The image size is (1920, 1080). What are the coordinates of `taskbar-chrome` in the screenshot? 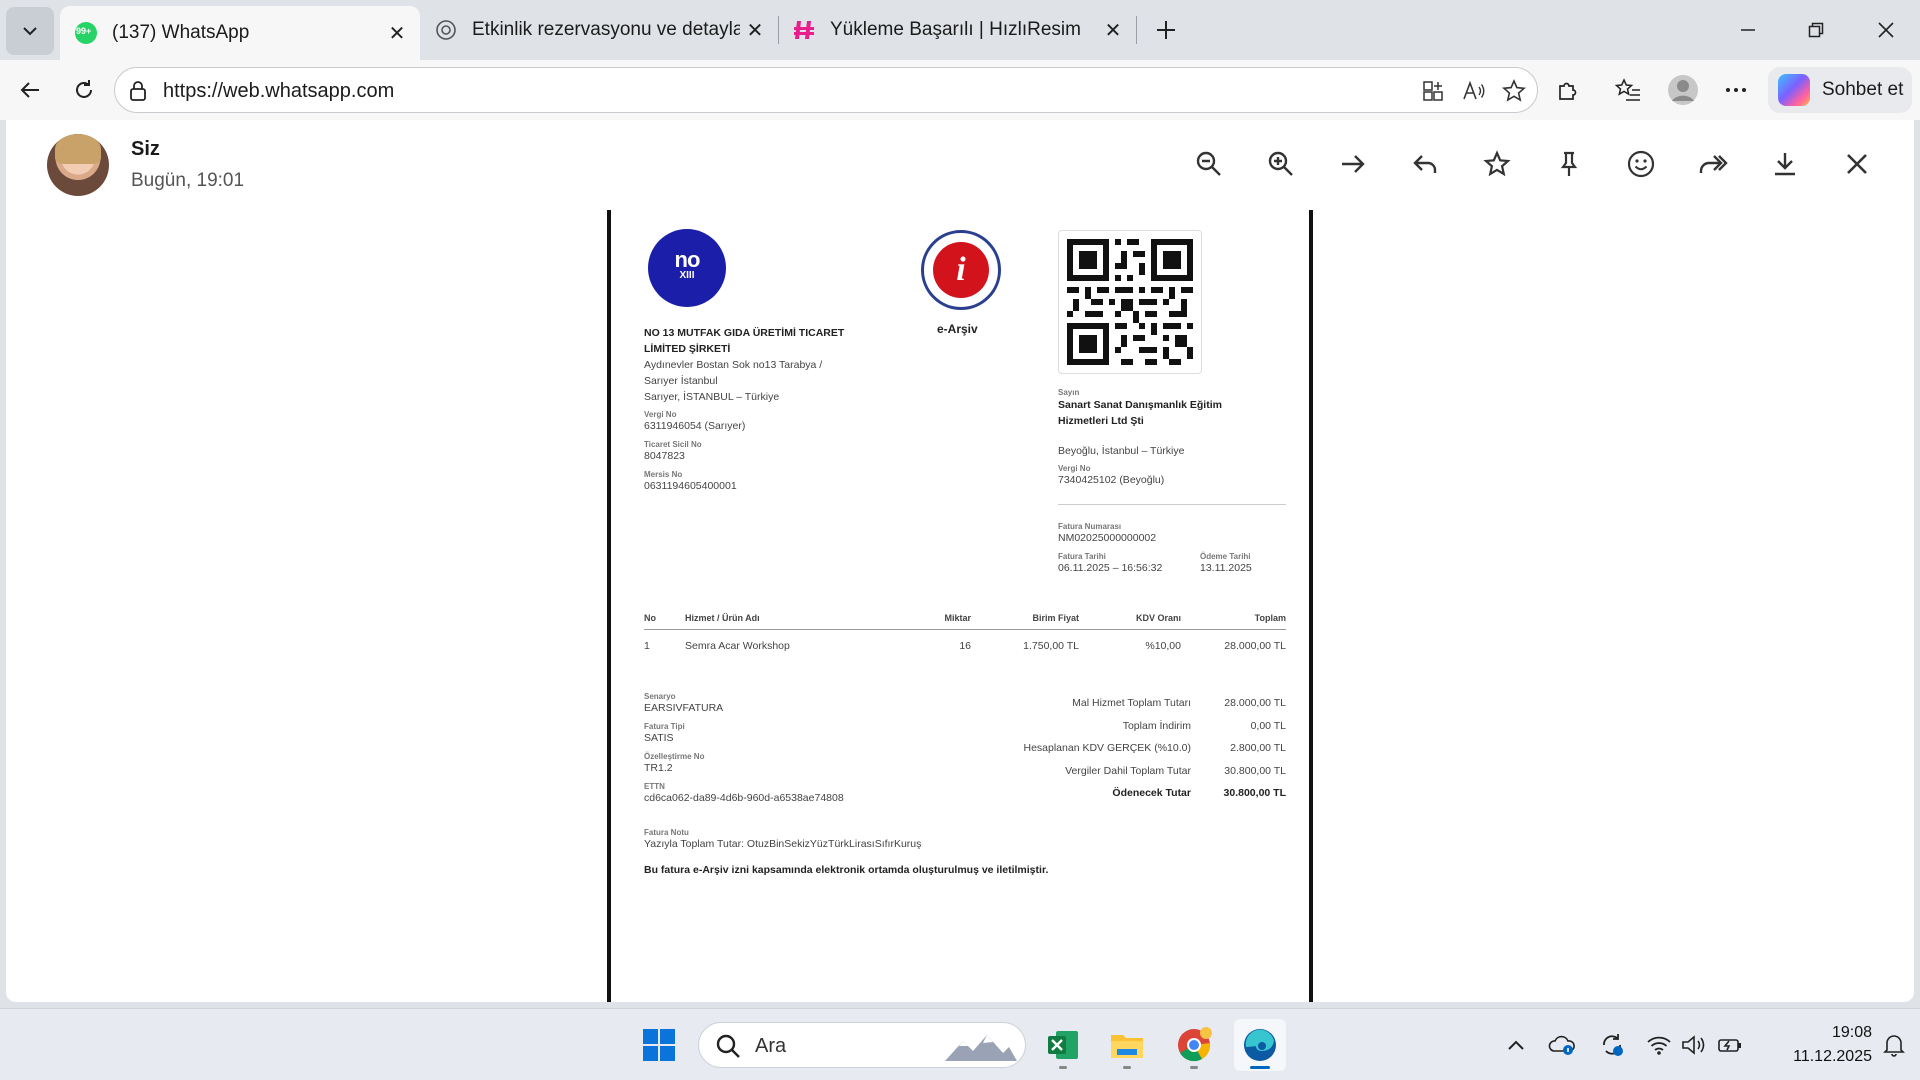 It's located at (1194, 1045).